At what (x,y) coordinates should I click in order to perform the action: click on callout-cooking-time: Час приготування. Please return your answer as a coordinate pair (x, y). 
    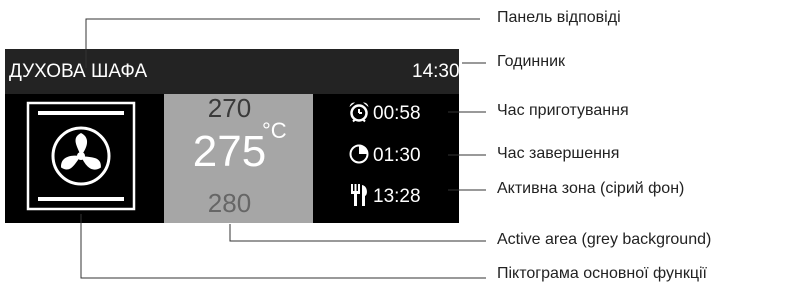
    Looking at the image, I should click on (563, 110).